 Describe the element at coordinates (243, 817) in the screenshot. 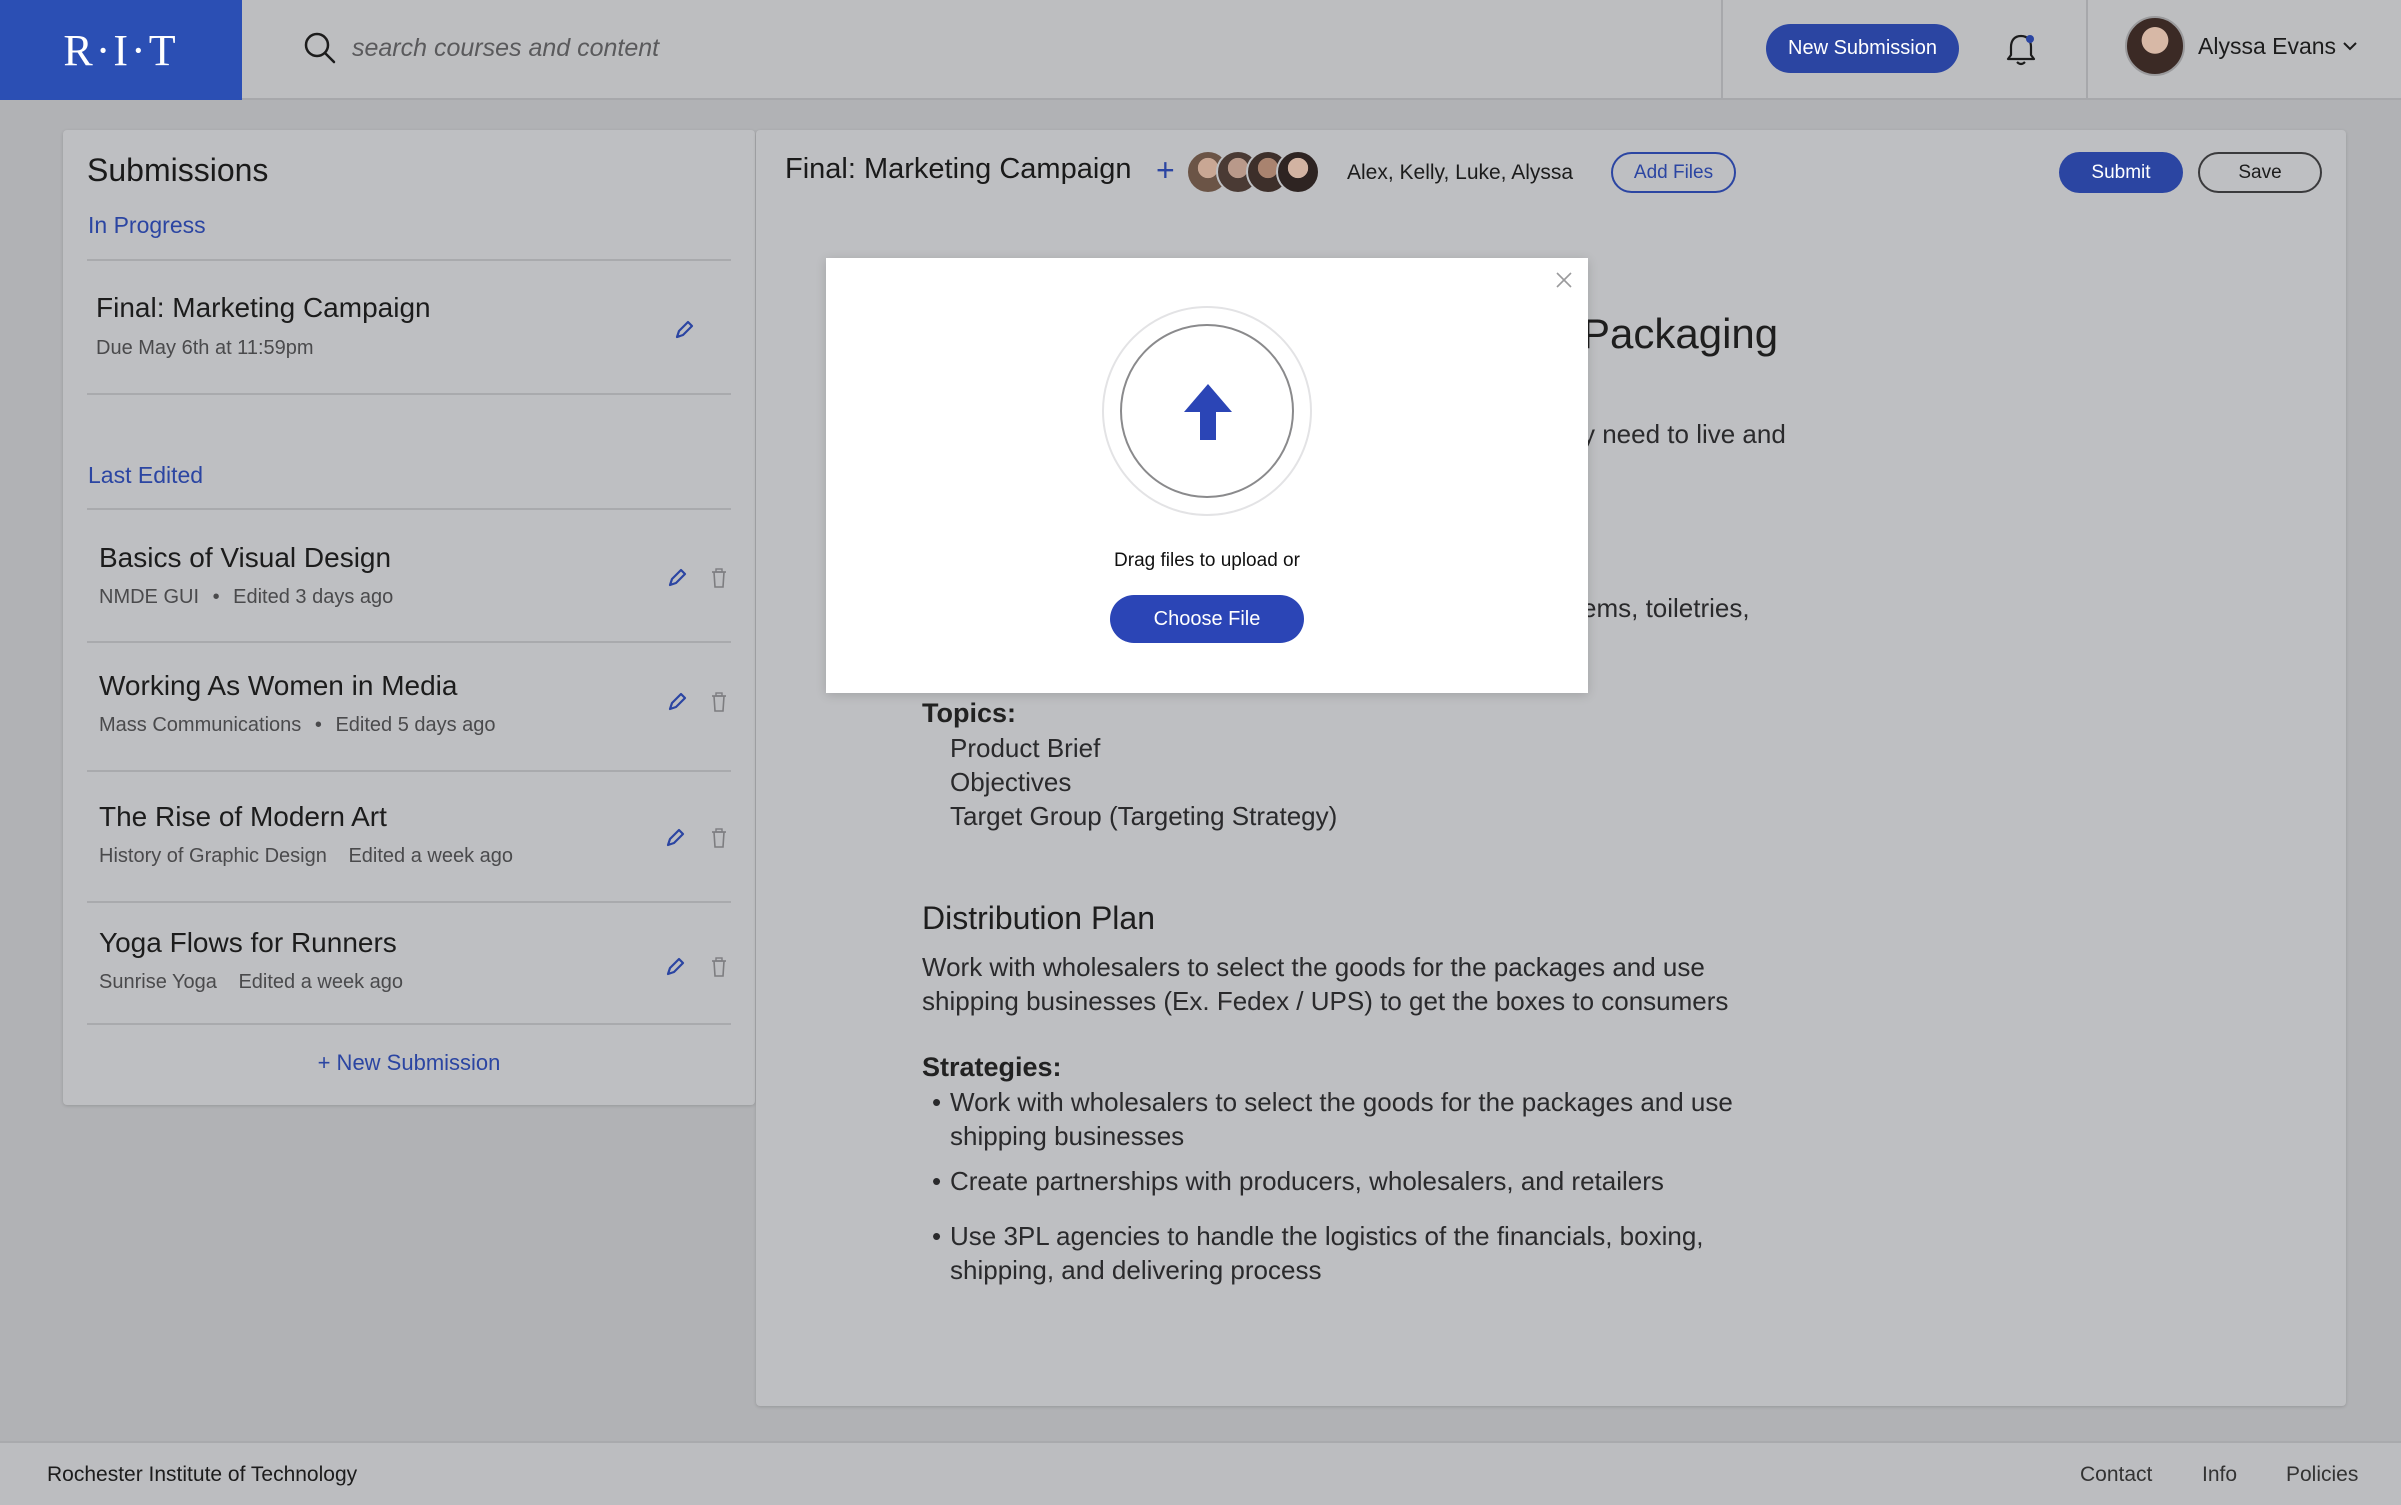

I see `submission-title: The Rise of Modern Art` at that location.